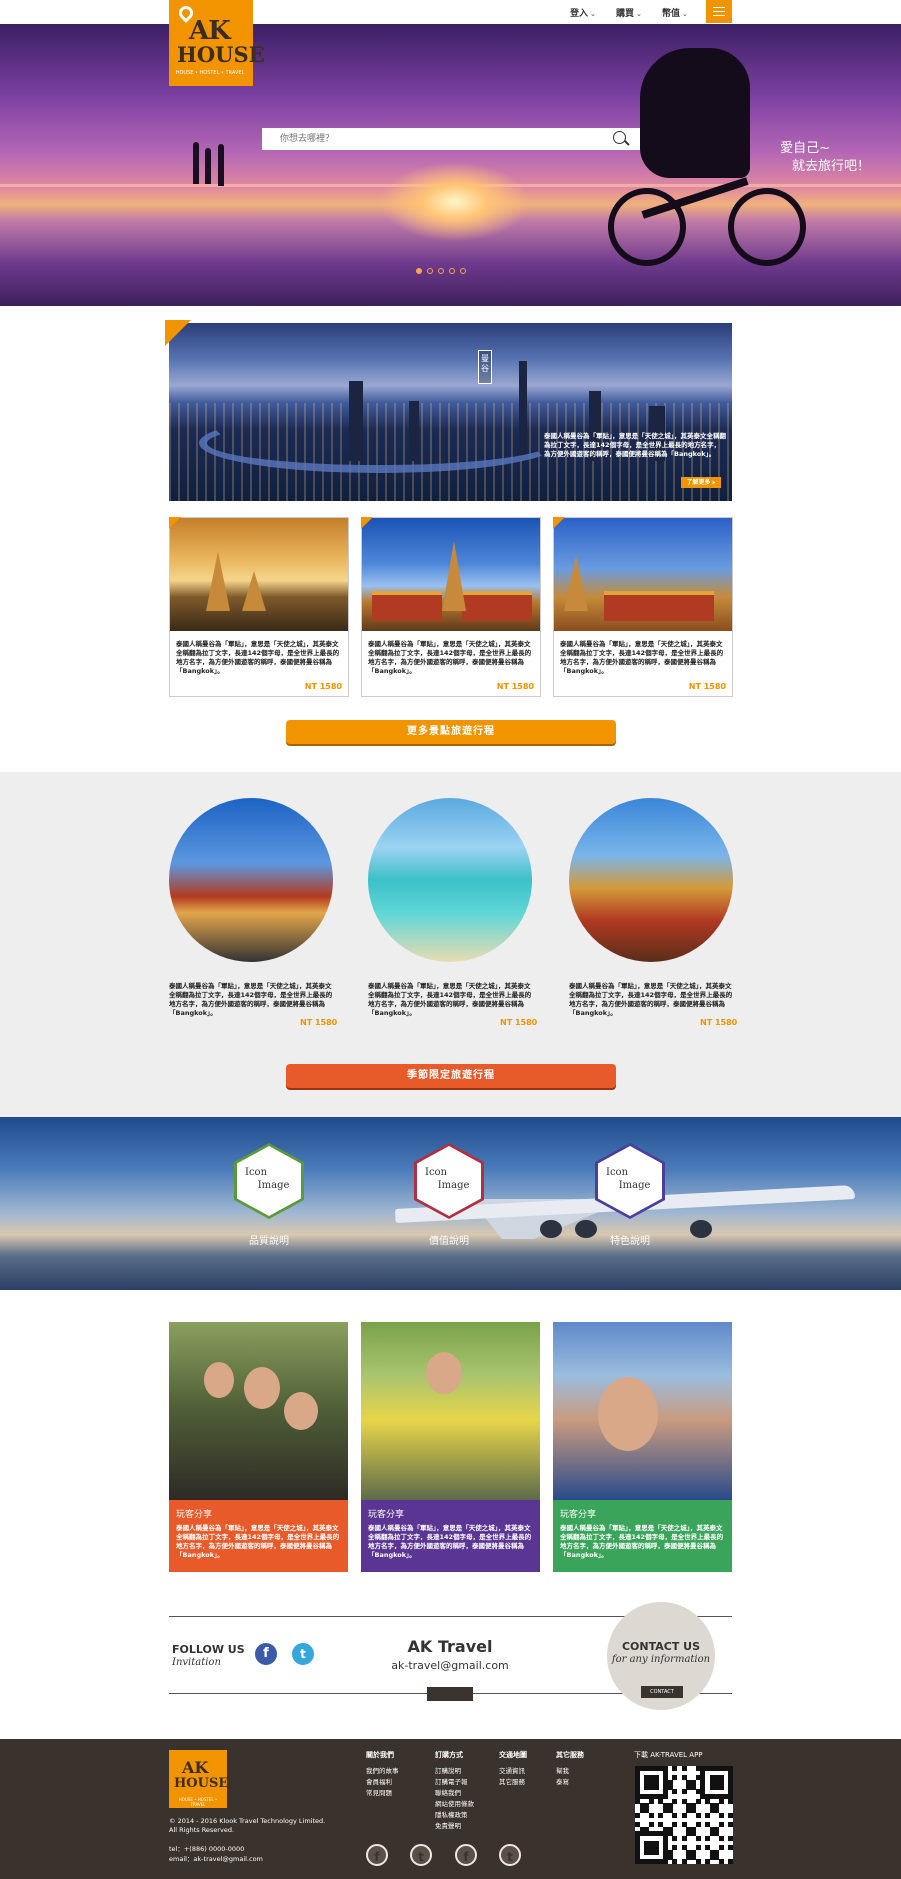  I want to click on footer-link: 我們的故事, so click(382, 1771).